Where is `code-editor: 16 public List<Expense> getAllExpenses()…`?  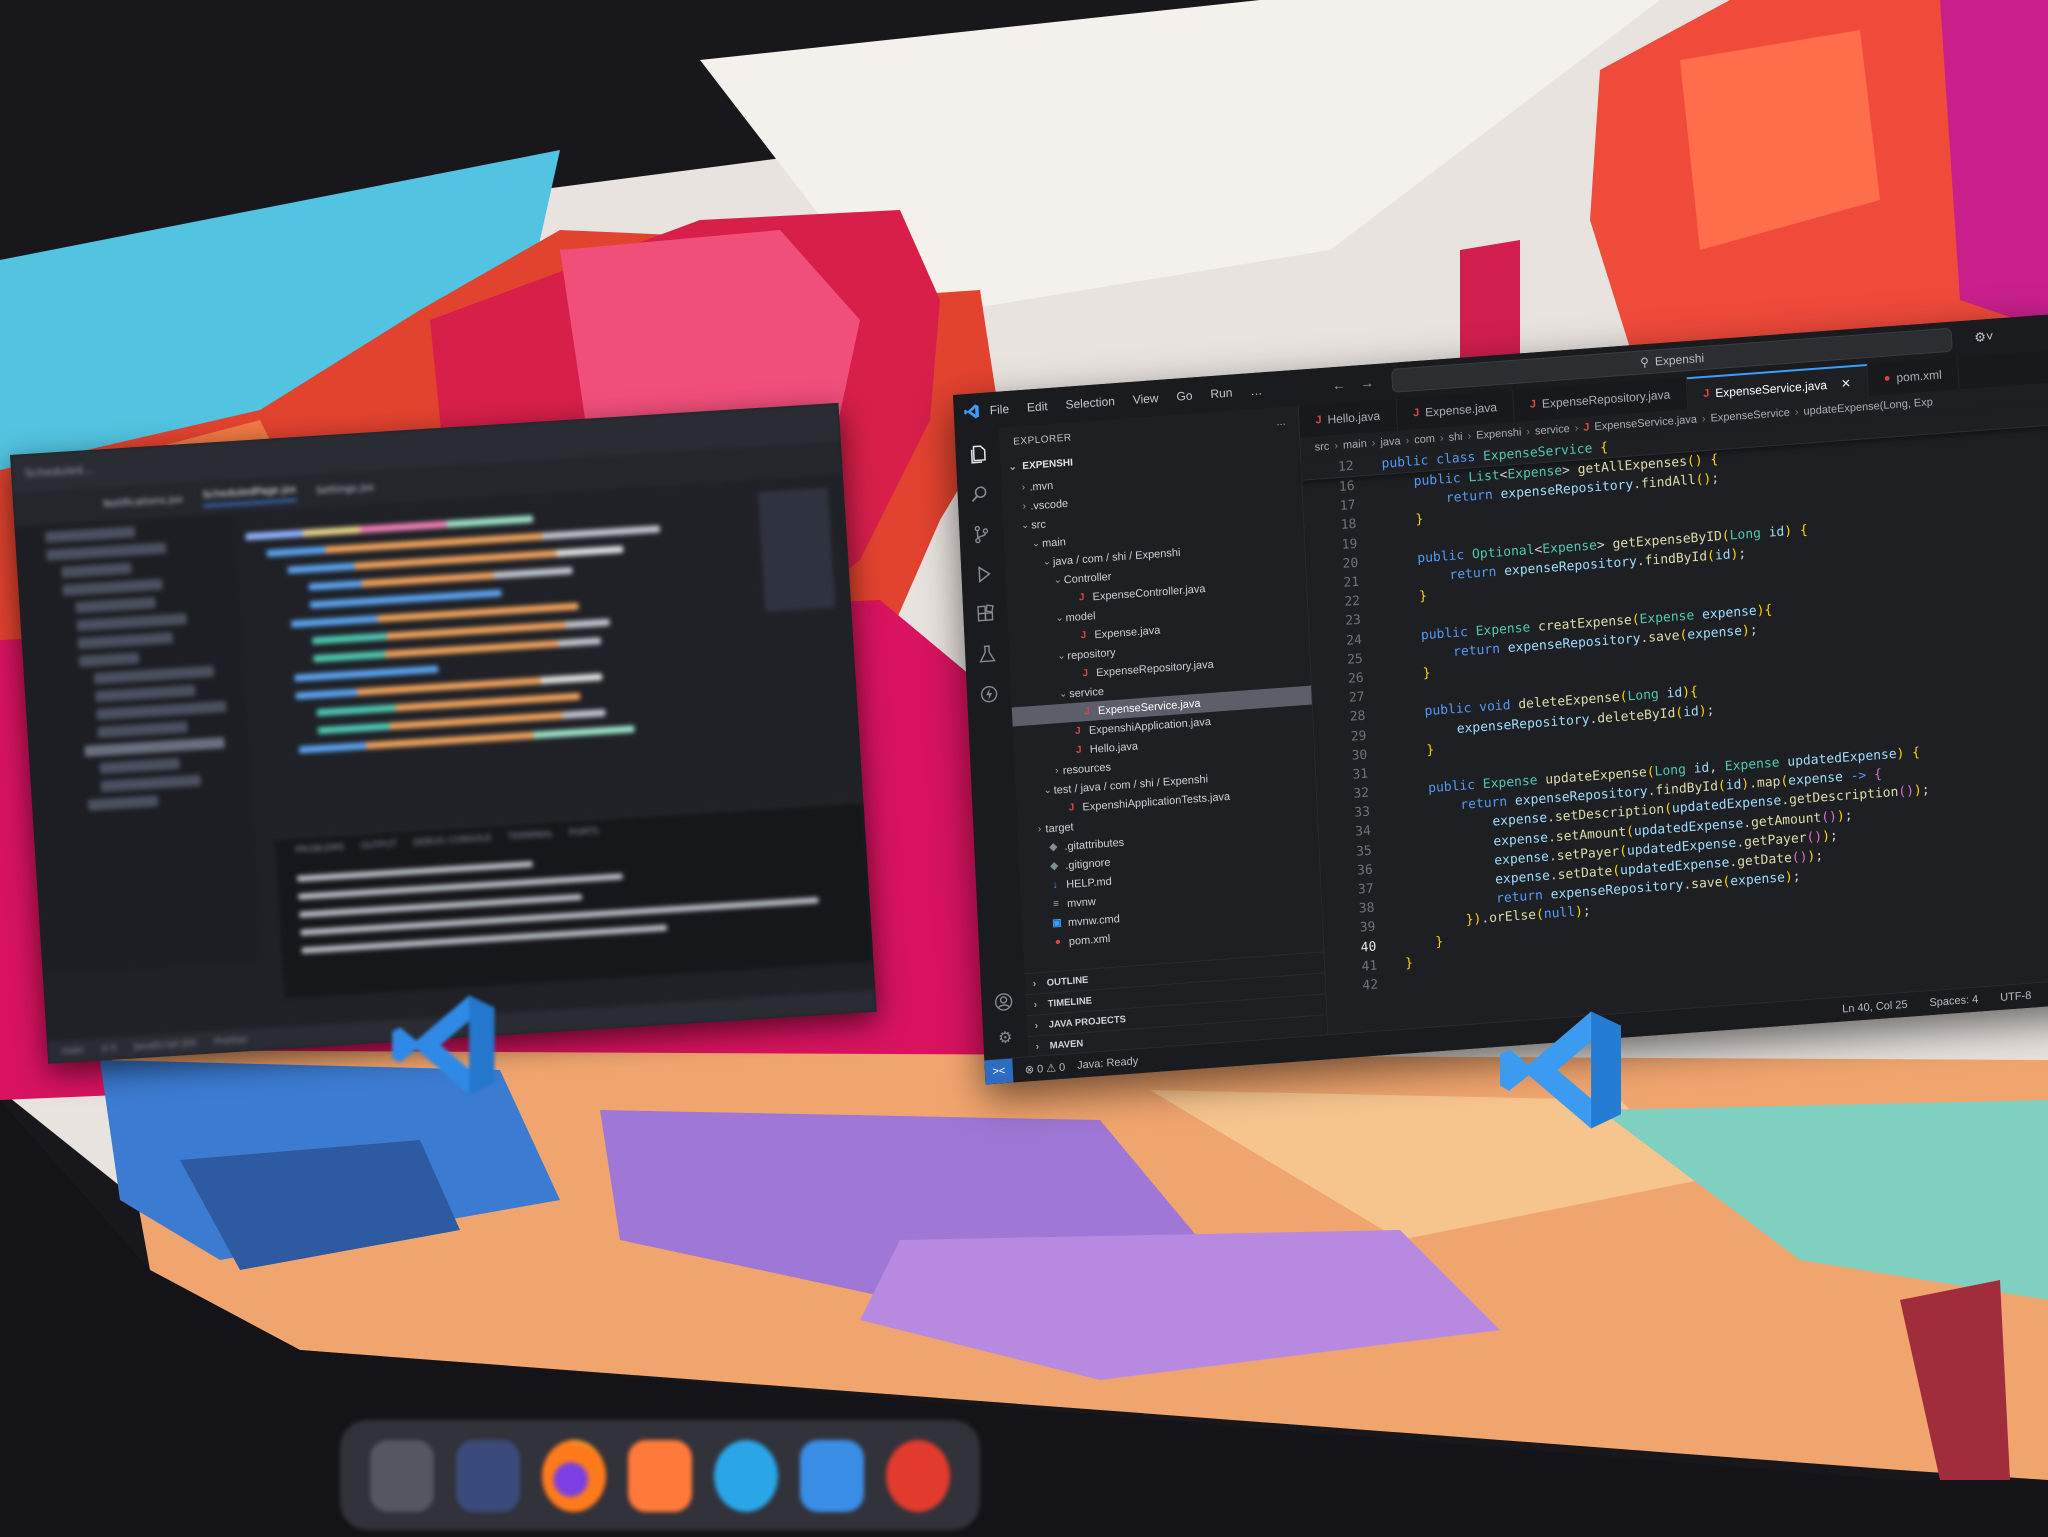
code-editor: 16 public List<Expense> getAllExpenses()… is located at coordinates (1675, 712).